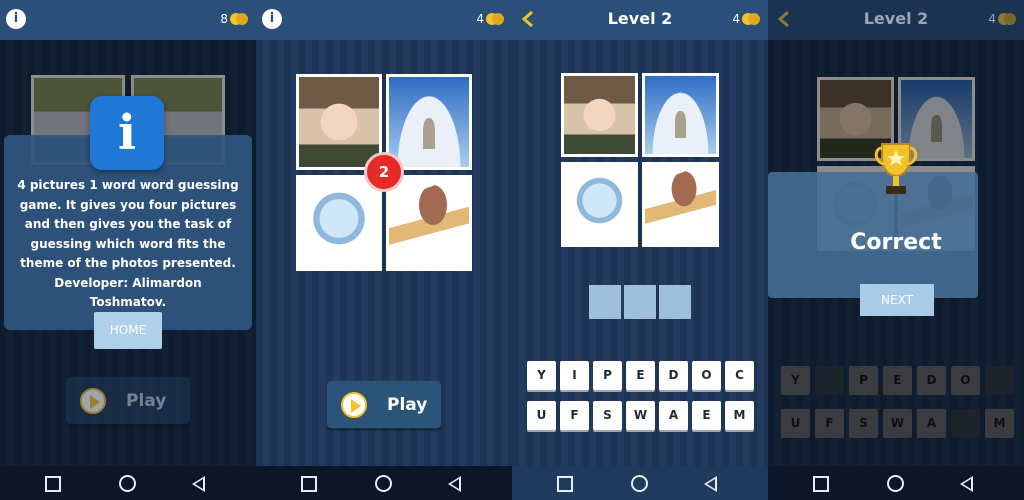 This screenshot has width=1024, height=500. I want to click on trophy-icon, so click(896, 168).